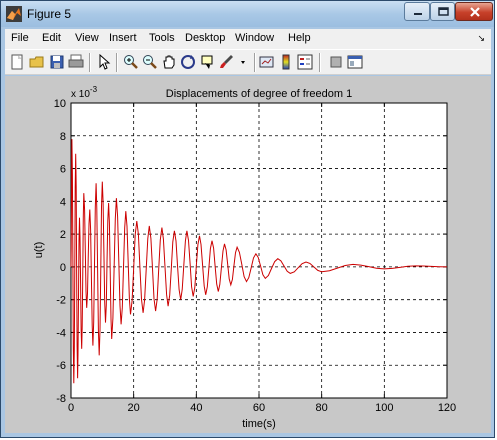 The width and height of the screenshot is (497, 440). What do you see at coordinates (286, 62) in the screenshot?
I see `colorbar-icon` at bounding box center [286, 62].